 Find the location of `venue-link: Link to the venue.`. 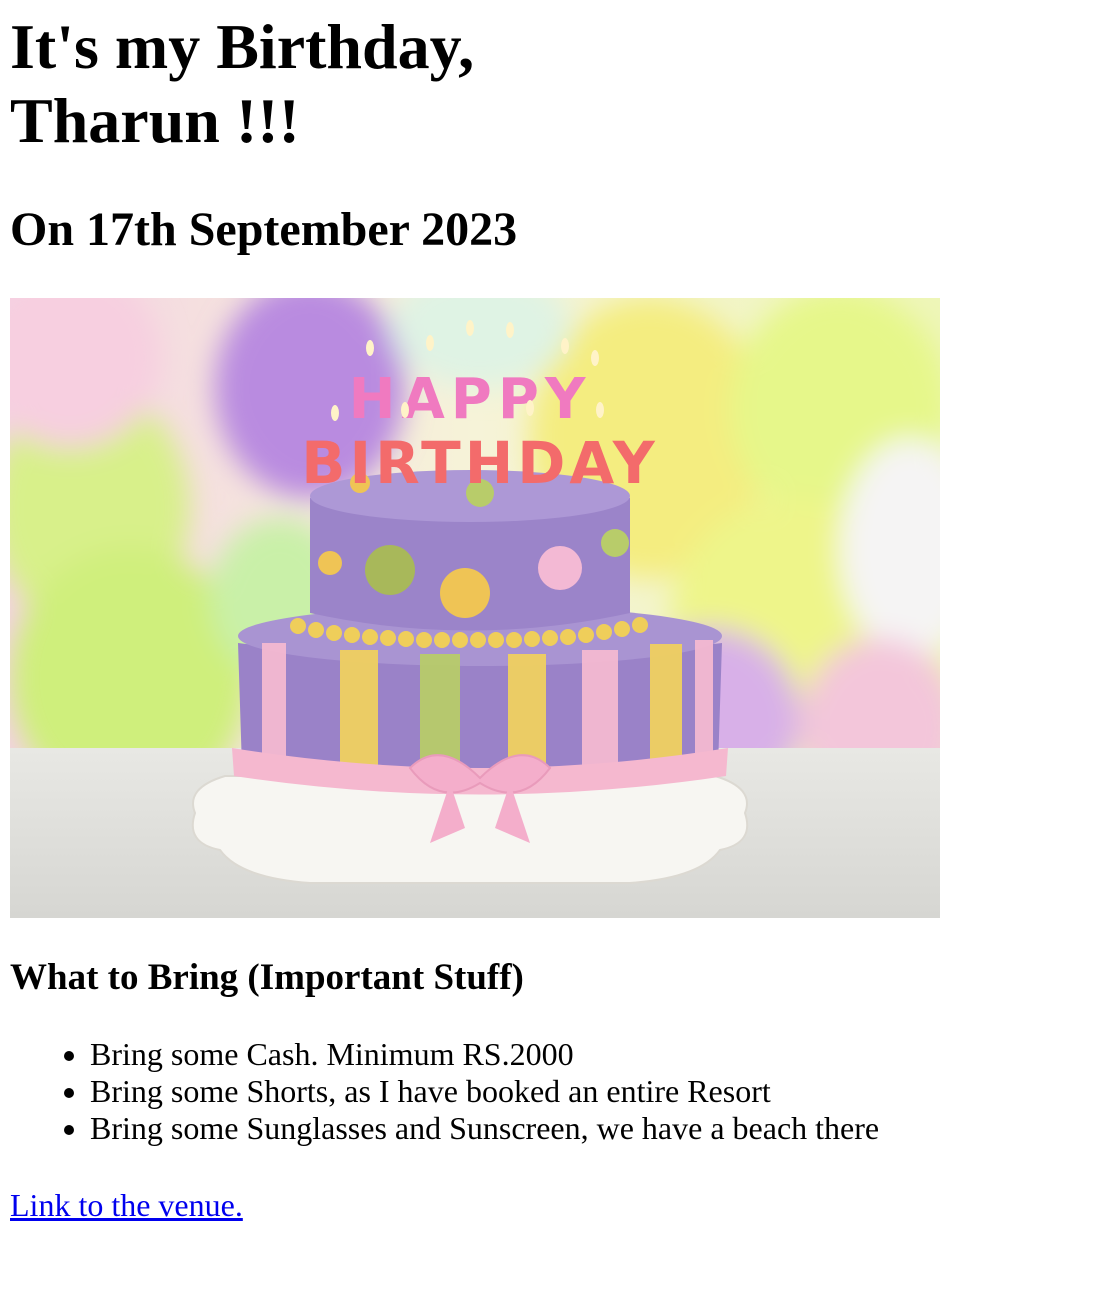

venue-link: Link to the venue. is located at coordinates (126, 1205).